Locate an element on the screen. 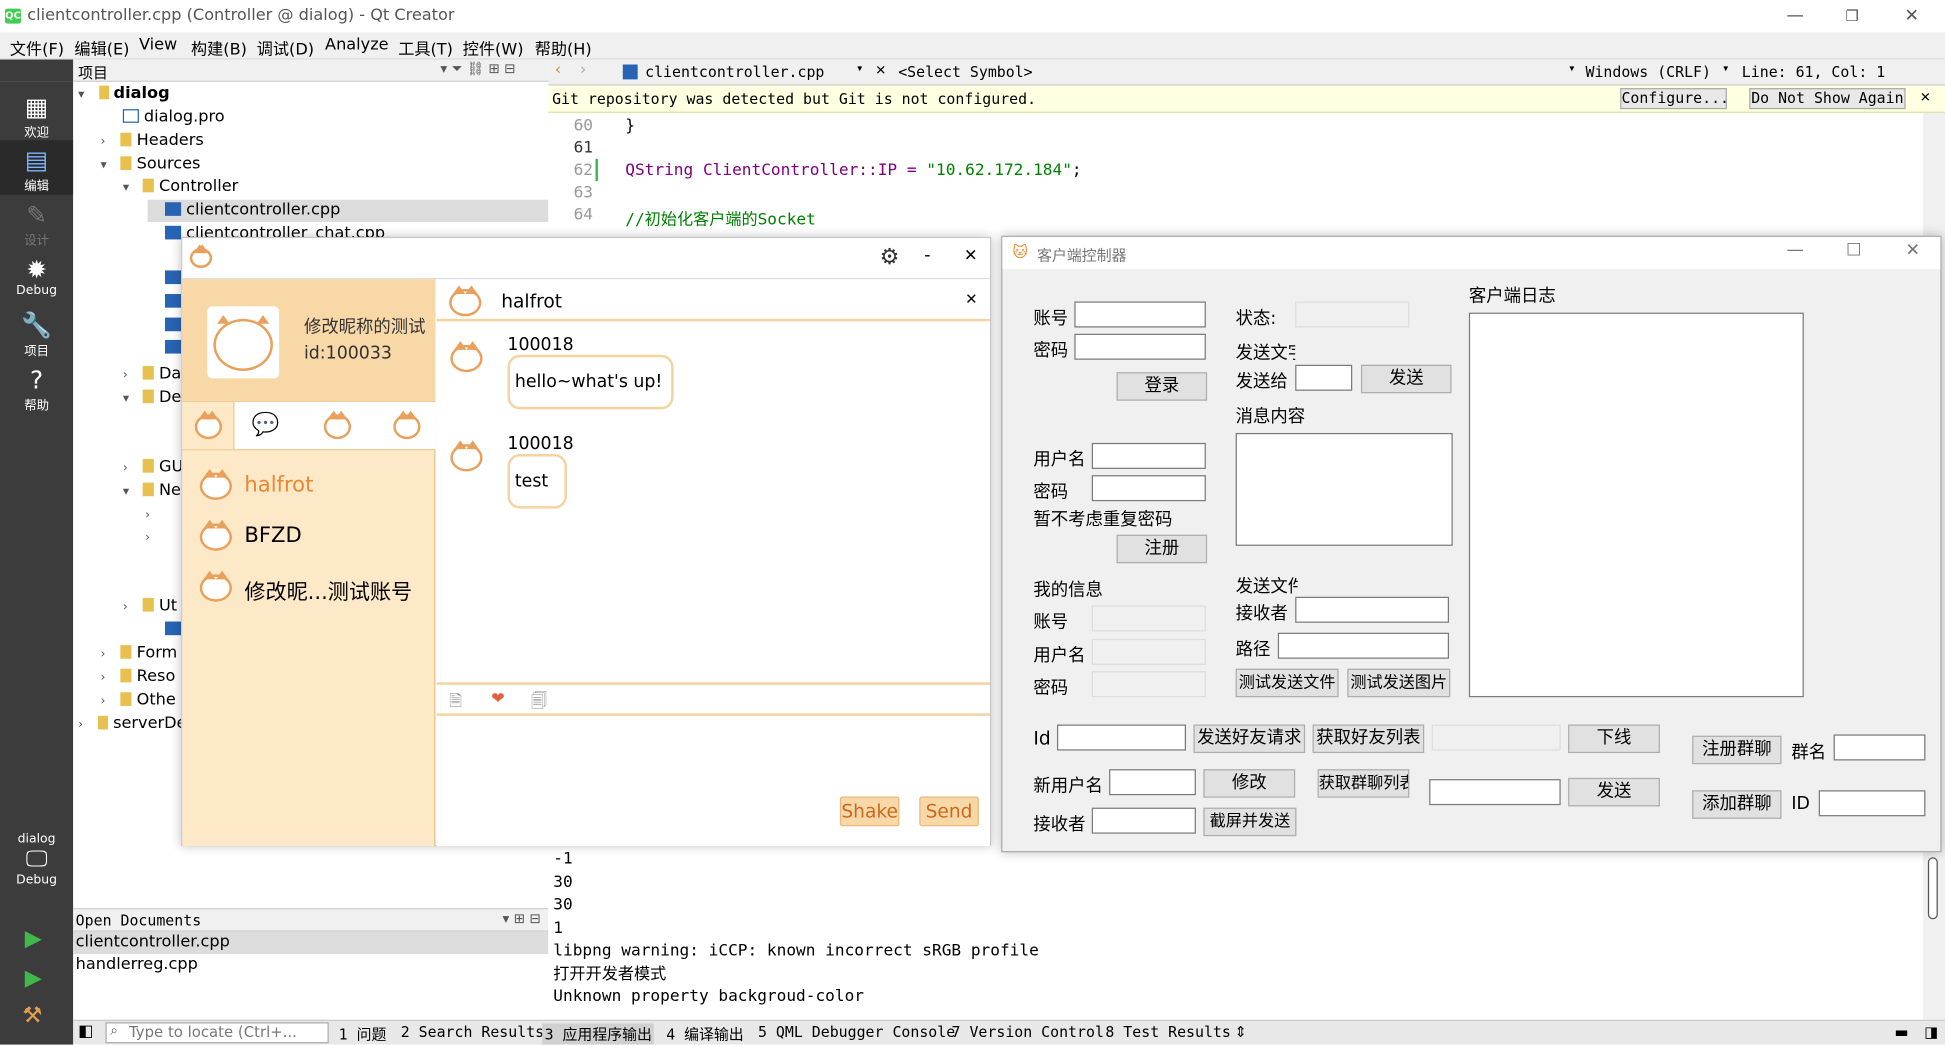 This screenshot has height=1045, width=1945. symbol-selector: <Select Symbol> is located at coordinates (965, 71).